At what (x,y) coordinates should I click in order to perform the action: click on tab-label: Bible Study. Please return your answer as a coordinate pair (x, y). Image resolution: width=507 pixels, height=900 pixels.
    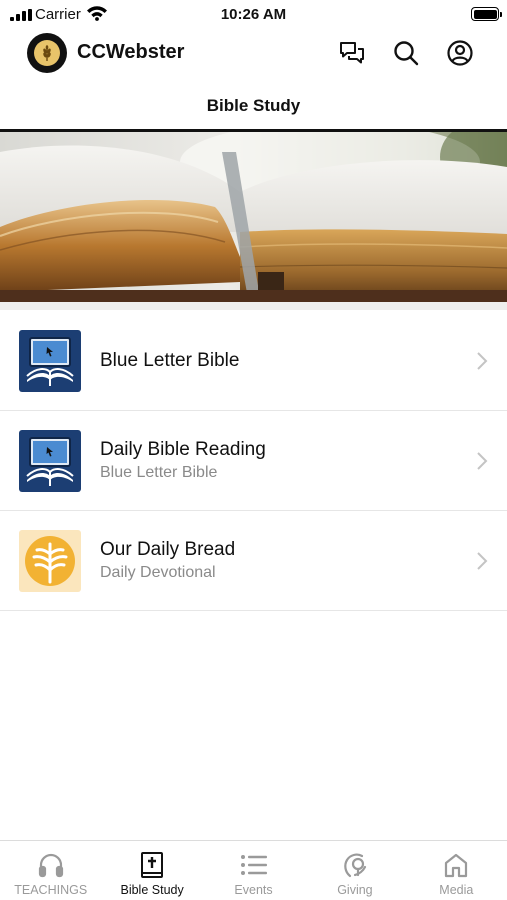
    Looking at the image, I should click on (152, 890).